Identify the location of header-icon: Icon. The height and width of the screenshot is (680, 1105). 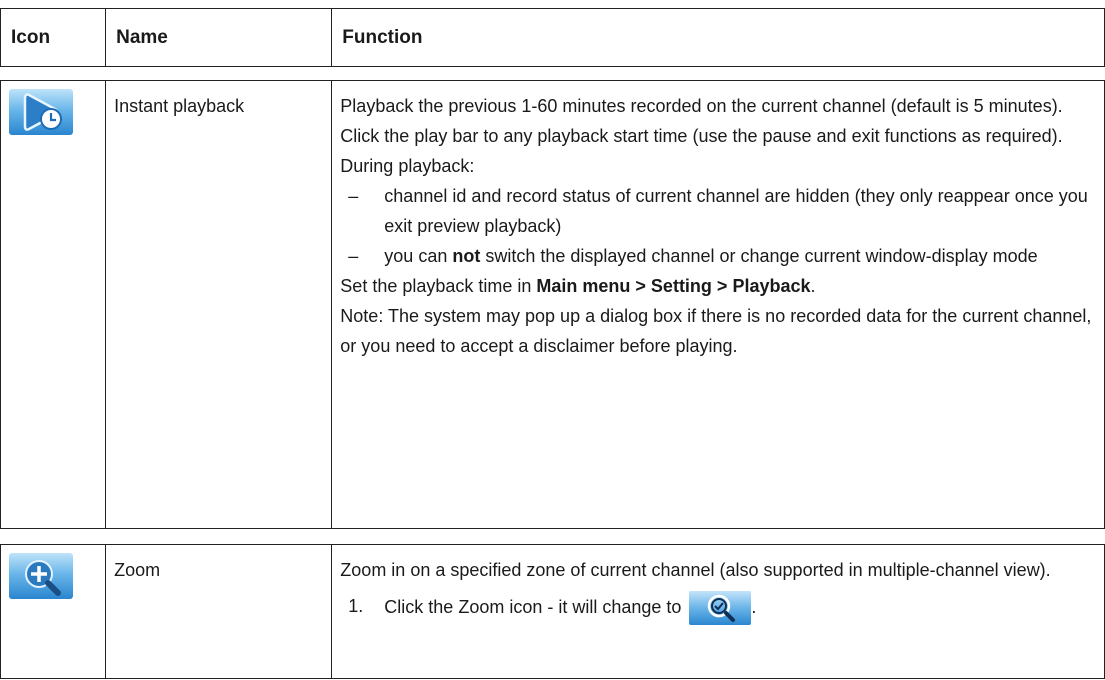
(53, 37).